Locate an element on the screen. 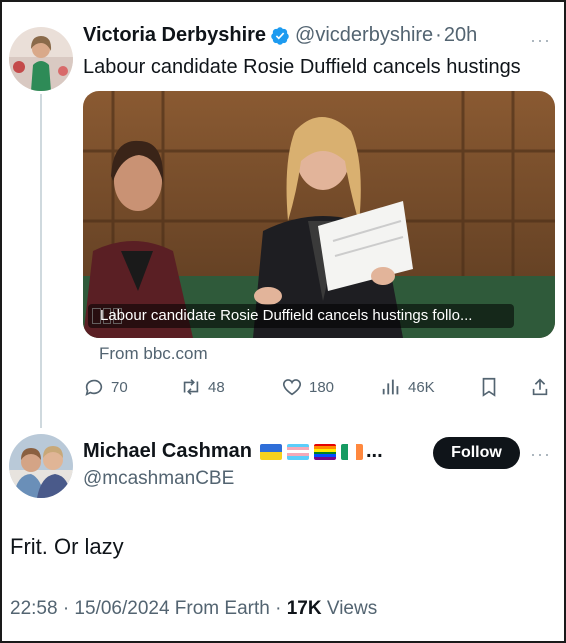 Image resolution: width=566 pixels, height=643 pixels. bar-chart-icon is located at coordinates (390, 387).